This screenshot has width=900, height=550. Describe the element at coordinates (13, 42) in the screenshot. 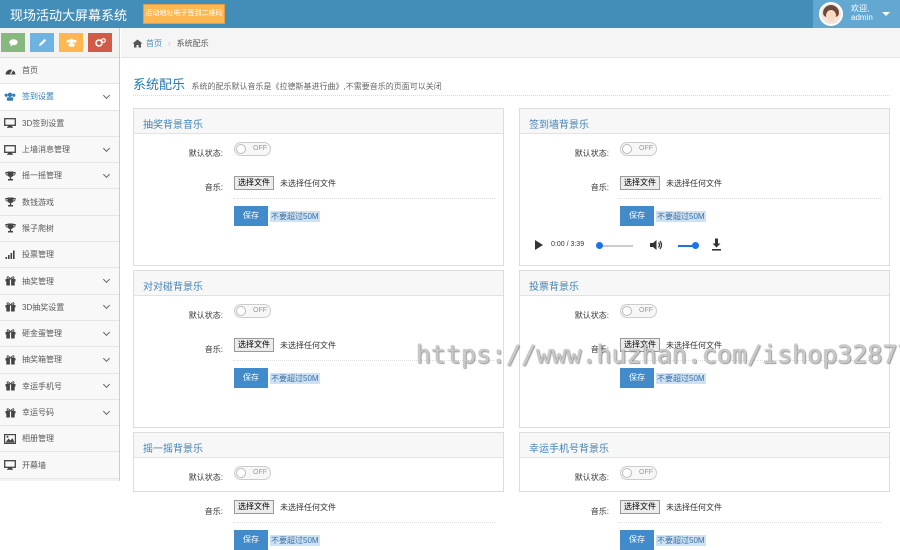

I see `shortcut-comment-button` at that location.